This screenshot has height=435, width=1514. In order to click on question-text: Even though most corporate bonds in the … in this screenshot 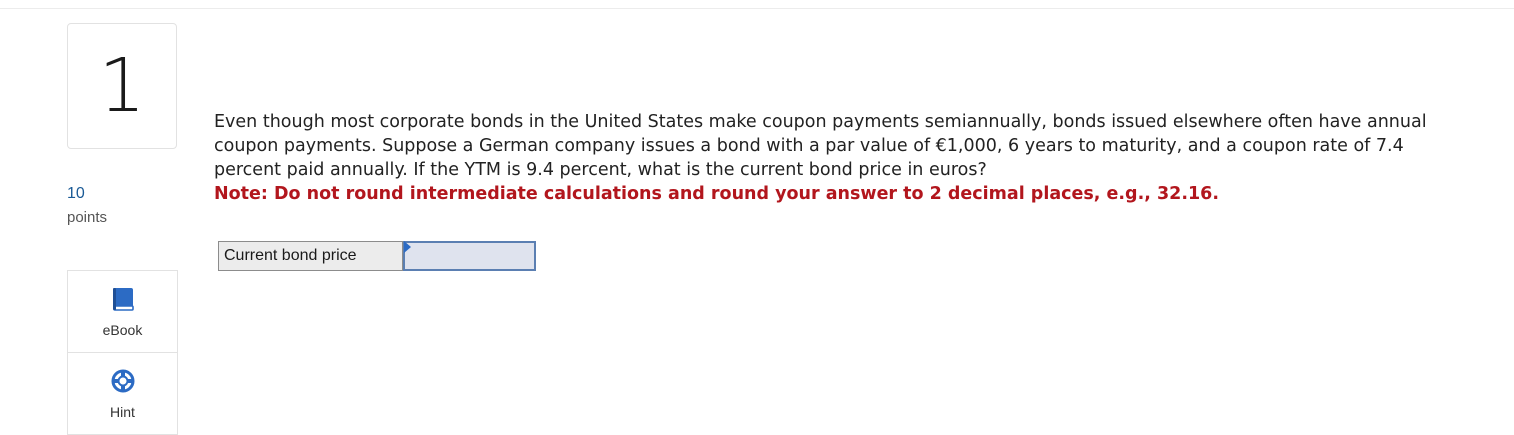, I will do `click(820, 146)`.